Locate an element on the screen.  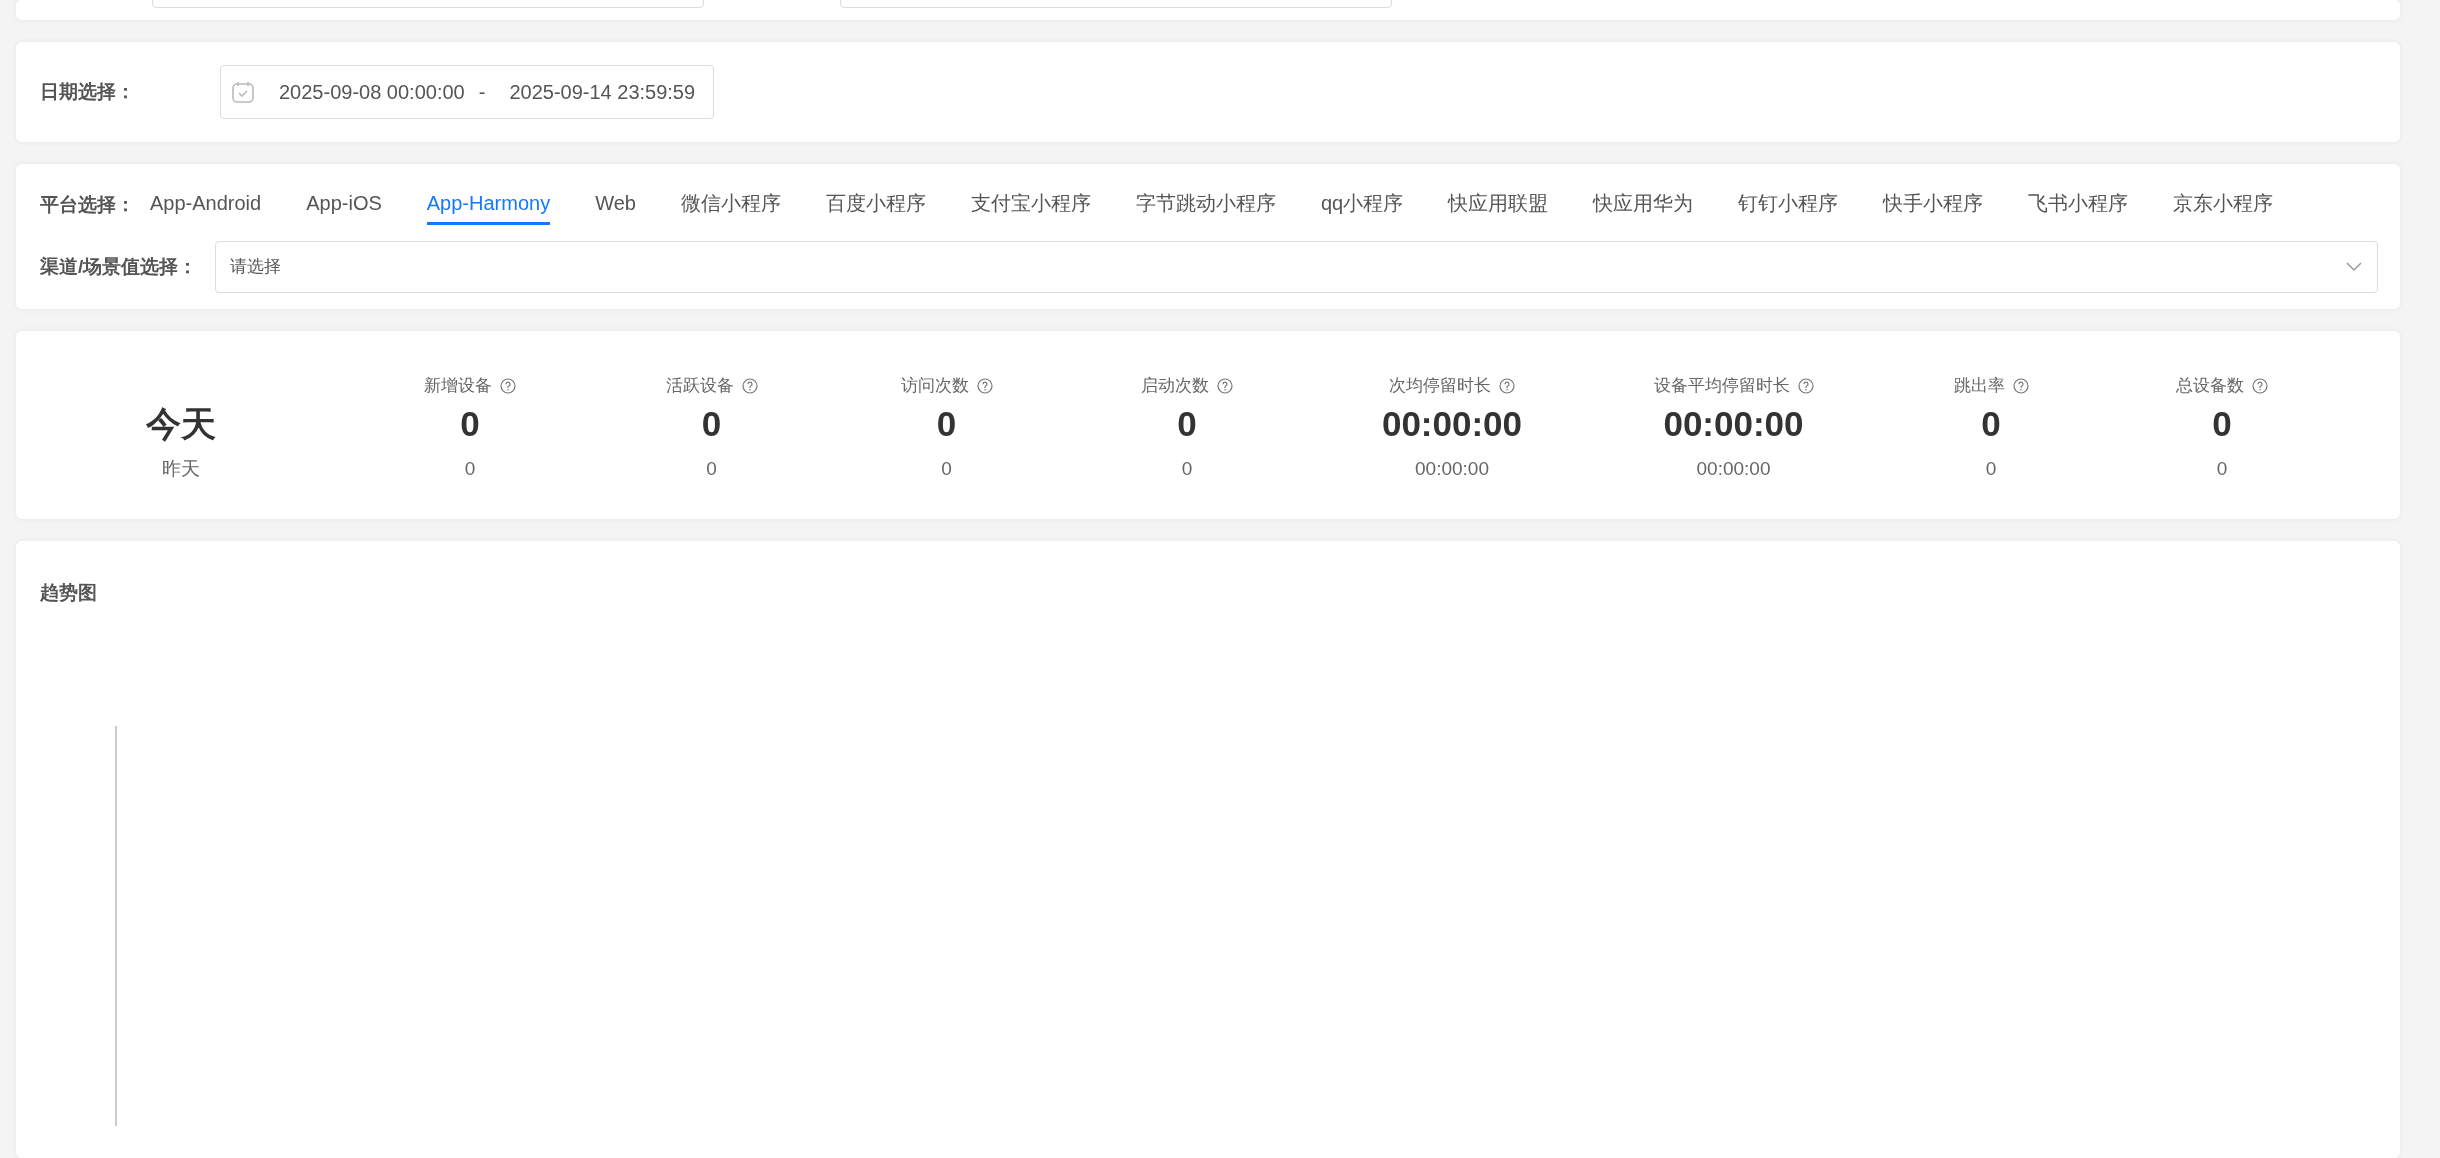
filter-label: 日期选择： is located at coordinates (88, 91).